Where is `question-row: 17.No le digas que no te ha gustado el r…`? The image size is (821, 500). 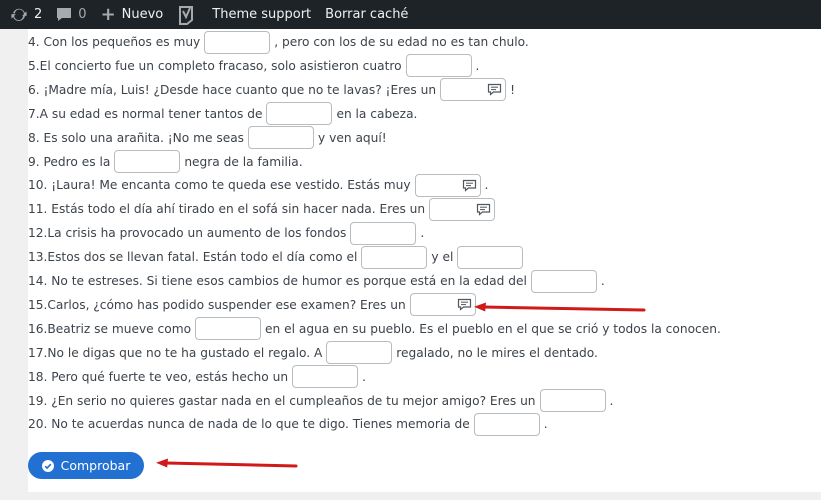 question-row: 17.No le digas que no te ha gustado el r… is located at coordinates (313, 353).